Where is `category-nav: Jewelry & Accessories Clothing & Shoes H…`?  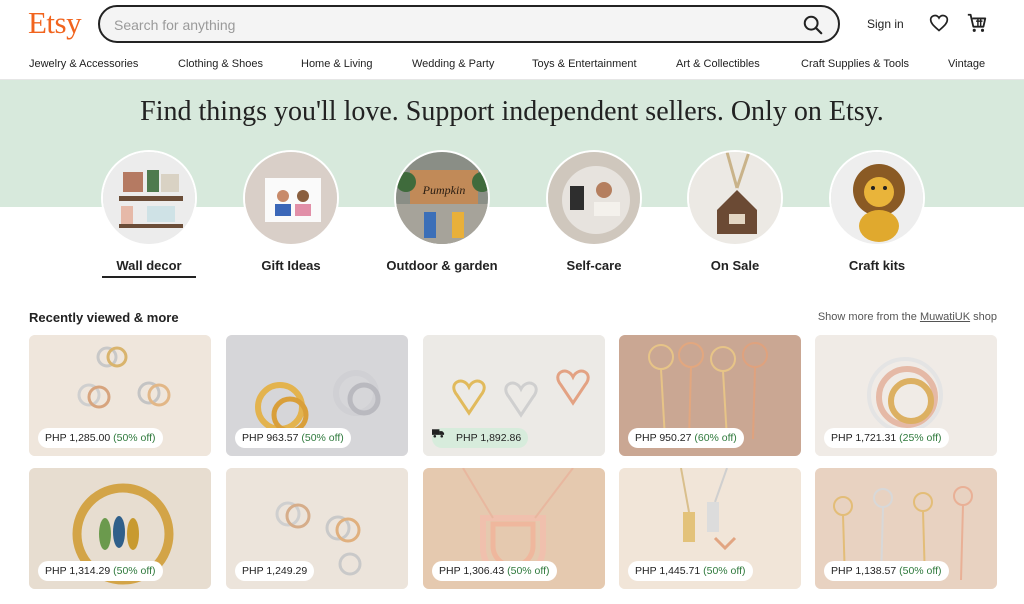
category-nav: Jewelry & Accessories Clothing & Shoes H… is located at coordinates (512, 65).